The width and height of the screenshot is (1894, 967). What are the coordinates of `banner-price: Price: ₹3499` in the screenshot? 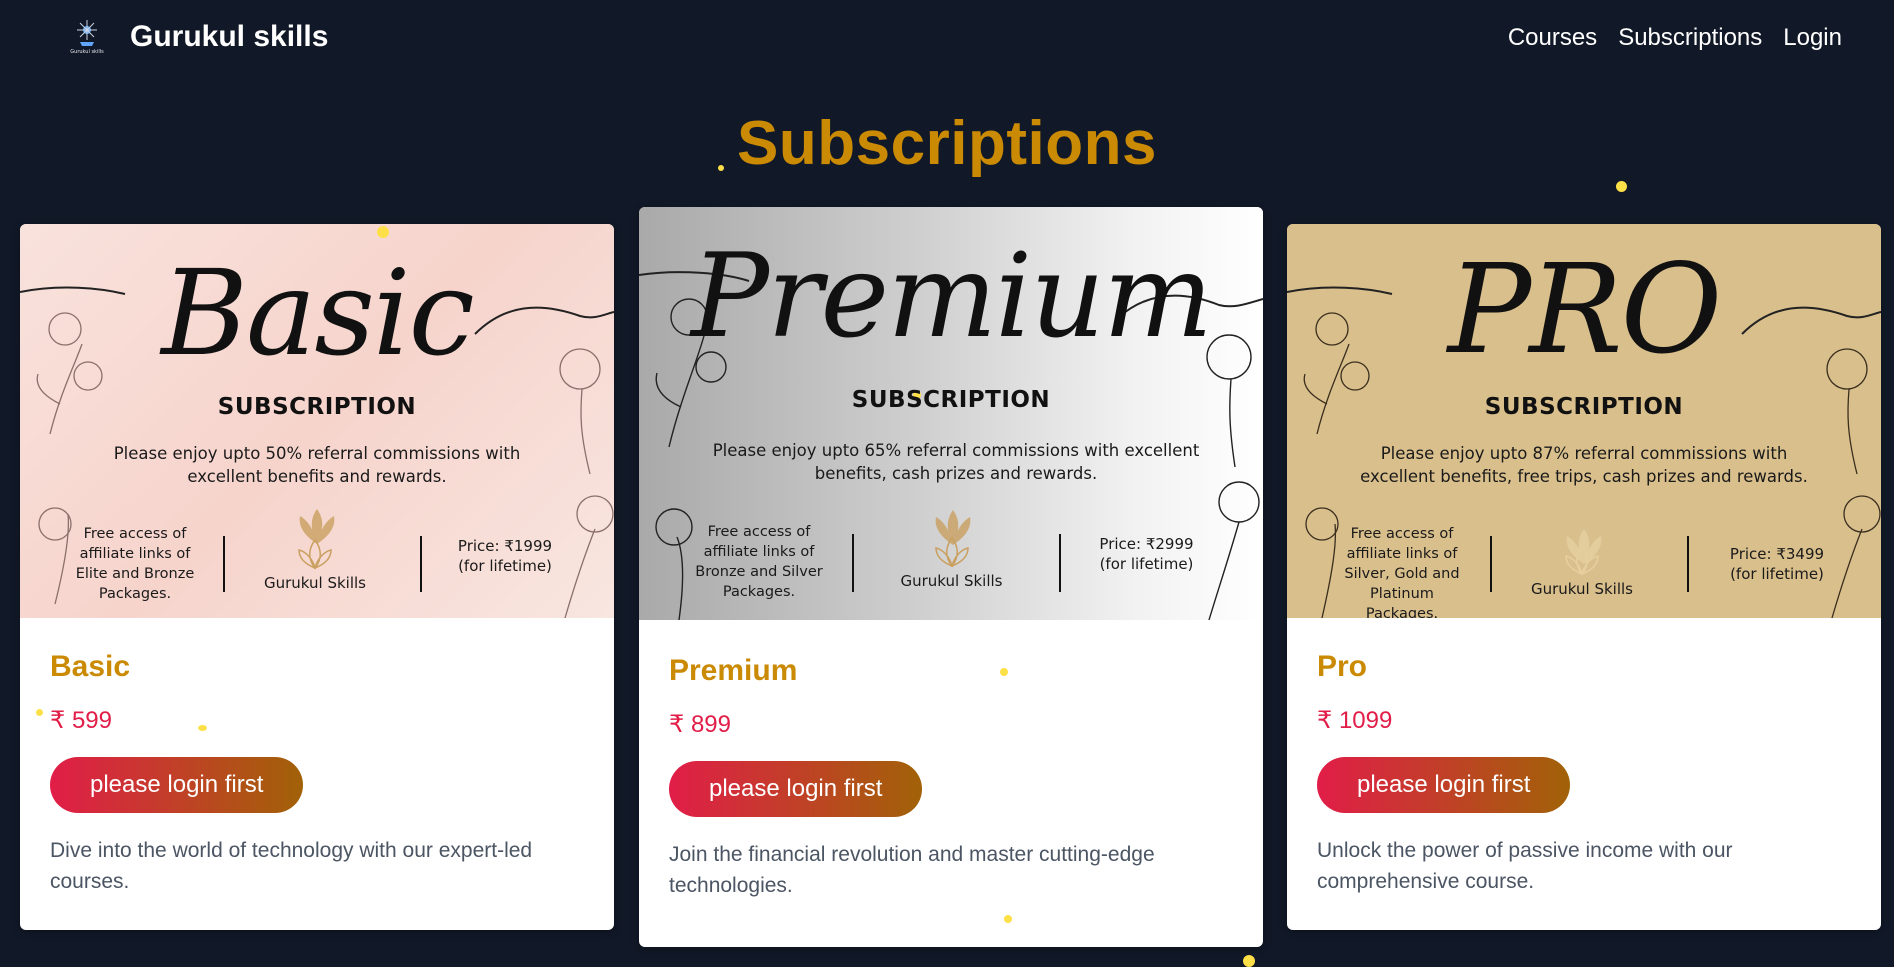 It's located at (1777, 554).